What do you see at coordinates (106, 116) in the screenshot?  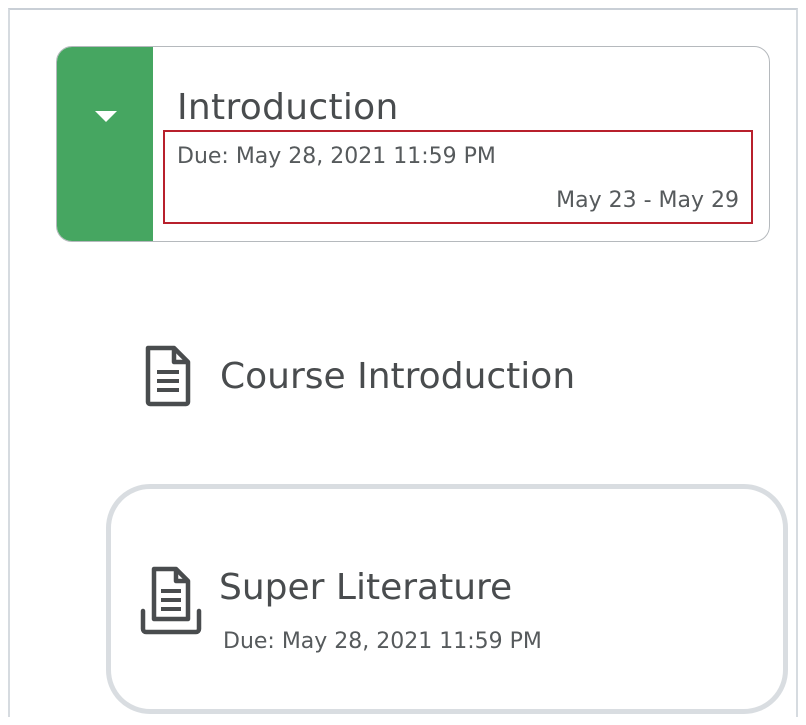 I see `caret-down-icon` at bounding box center [106, 116].